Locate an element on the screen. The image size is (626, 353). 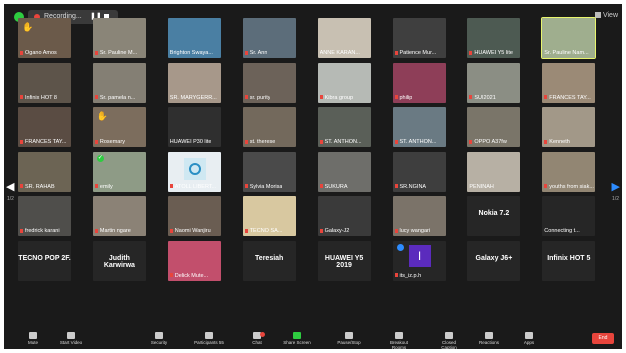
next-page-arrow: ▶ is located at coordinates (616, 186).